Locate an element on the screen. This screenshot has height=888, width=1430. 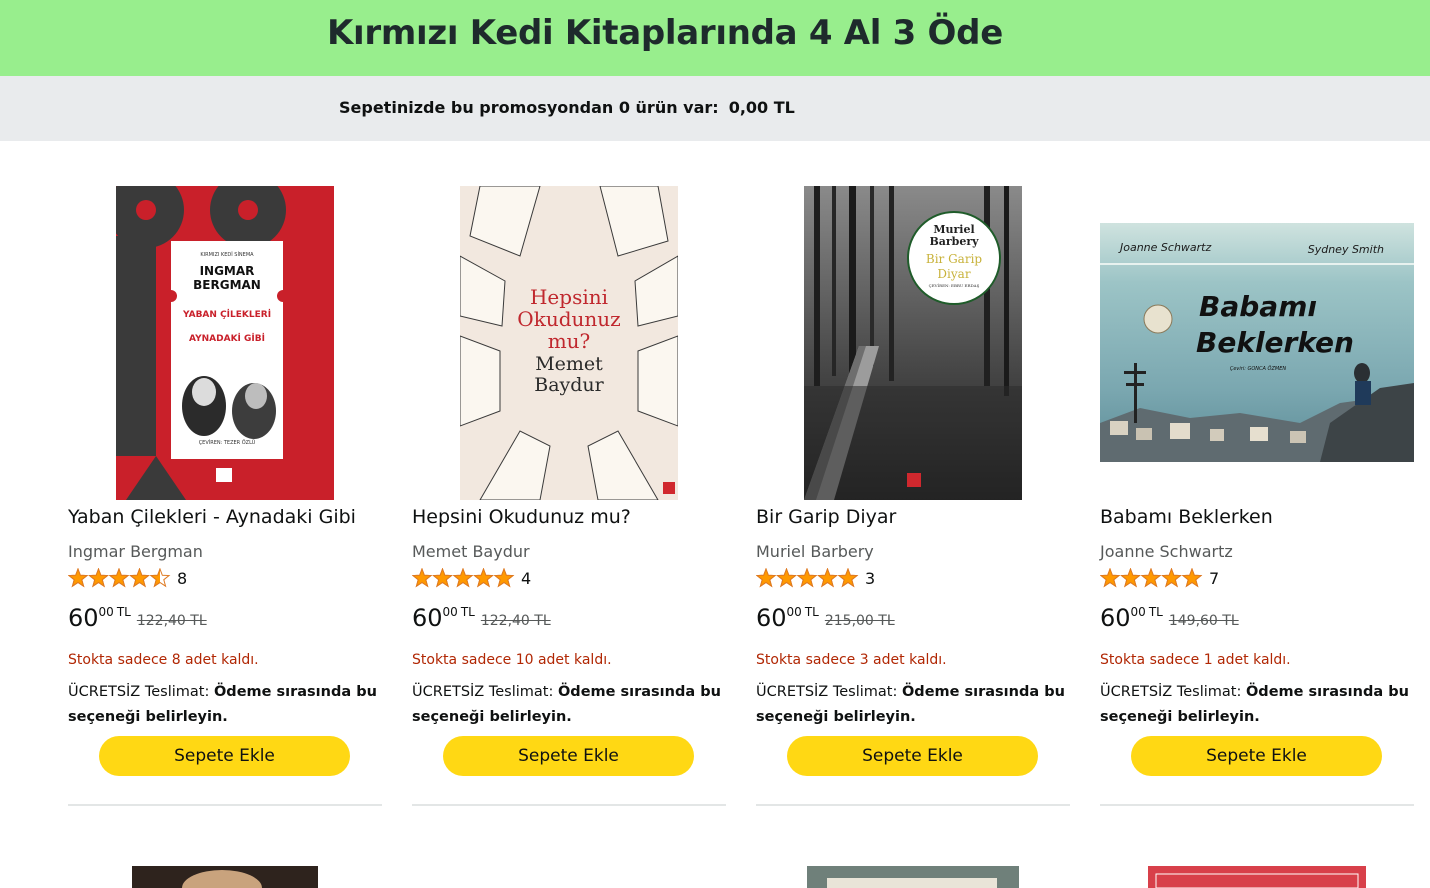
product-author: Joanne Schwartz is located at coordinates (1166, 551).